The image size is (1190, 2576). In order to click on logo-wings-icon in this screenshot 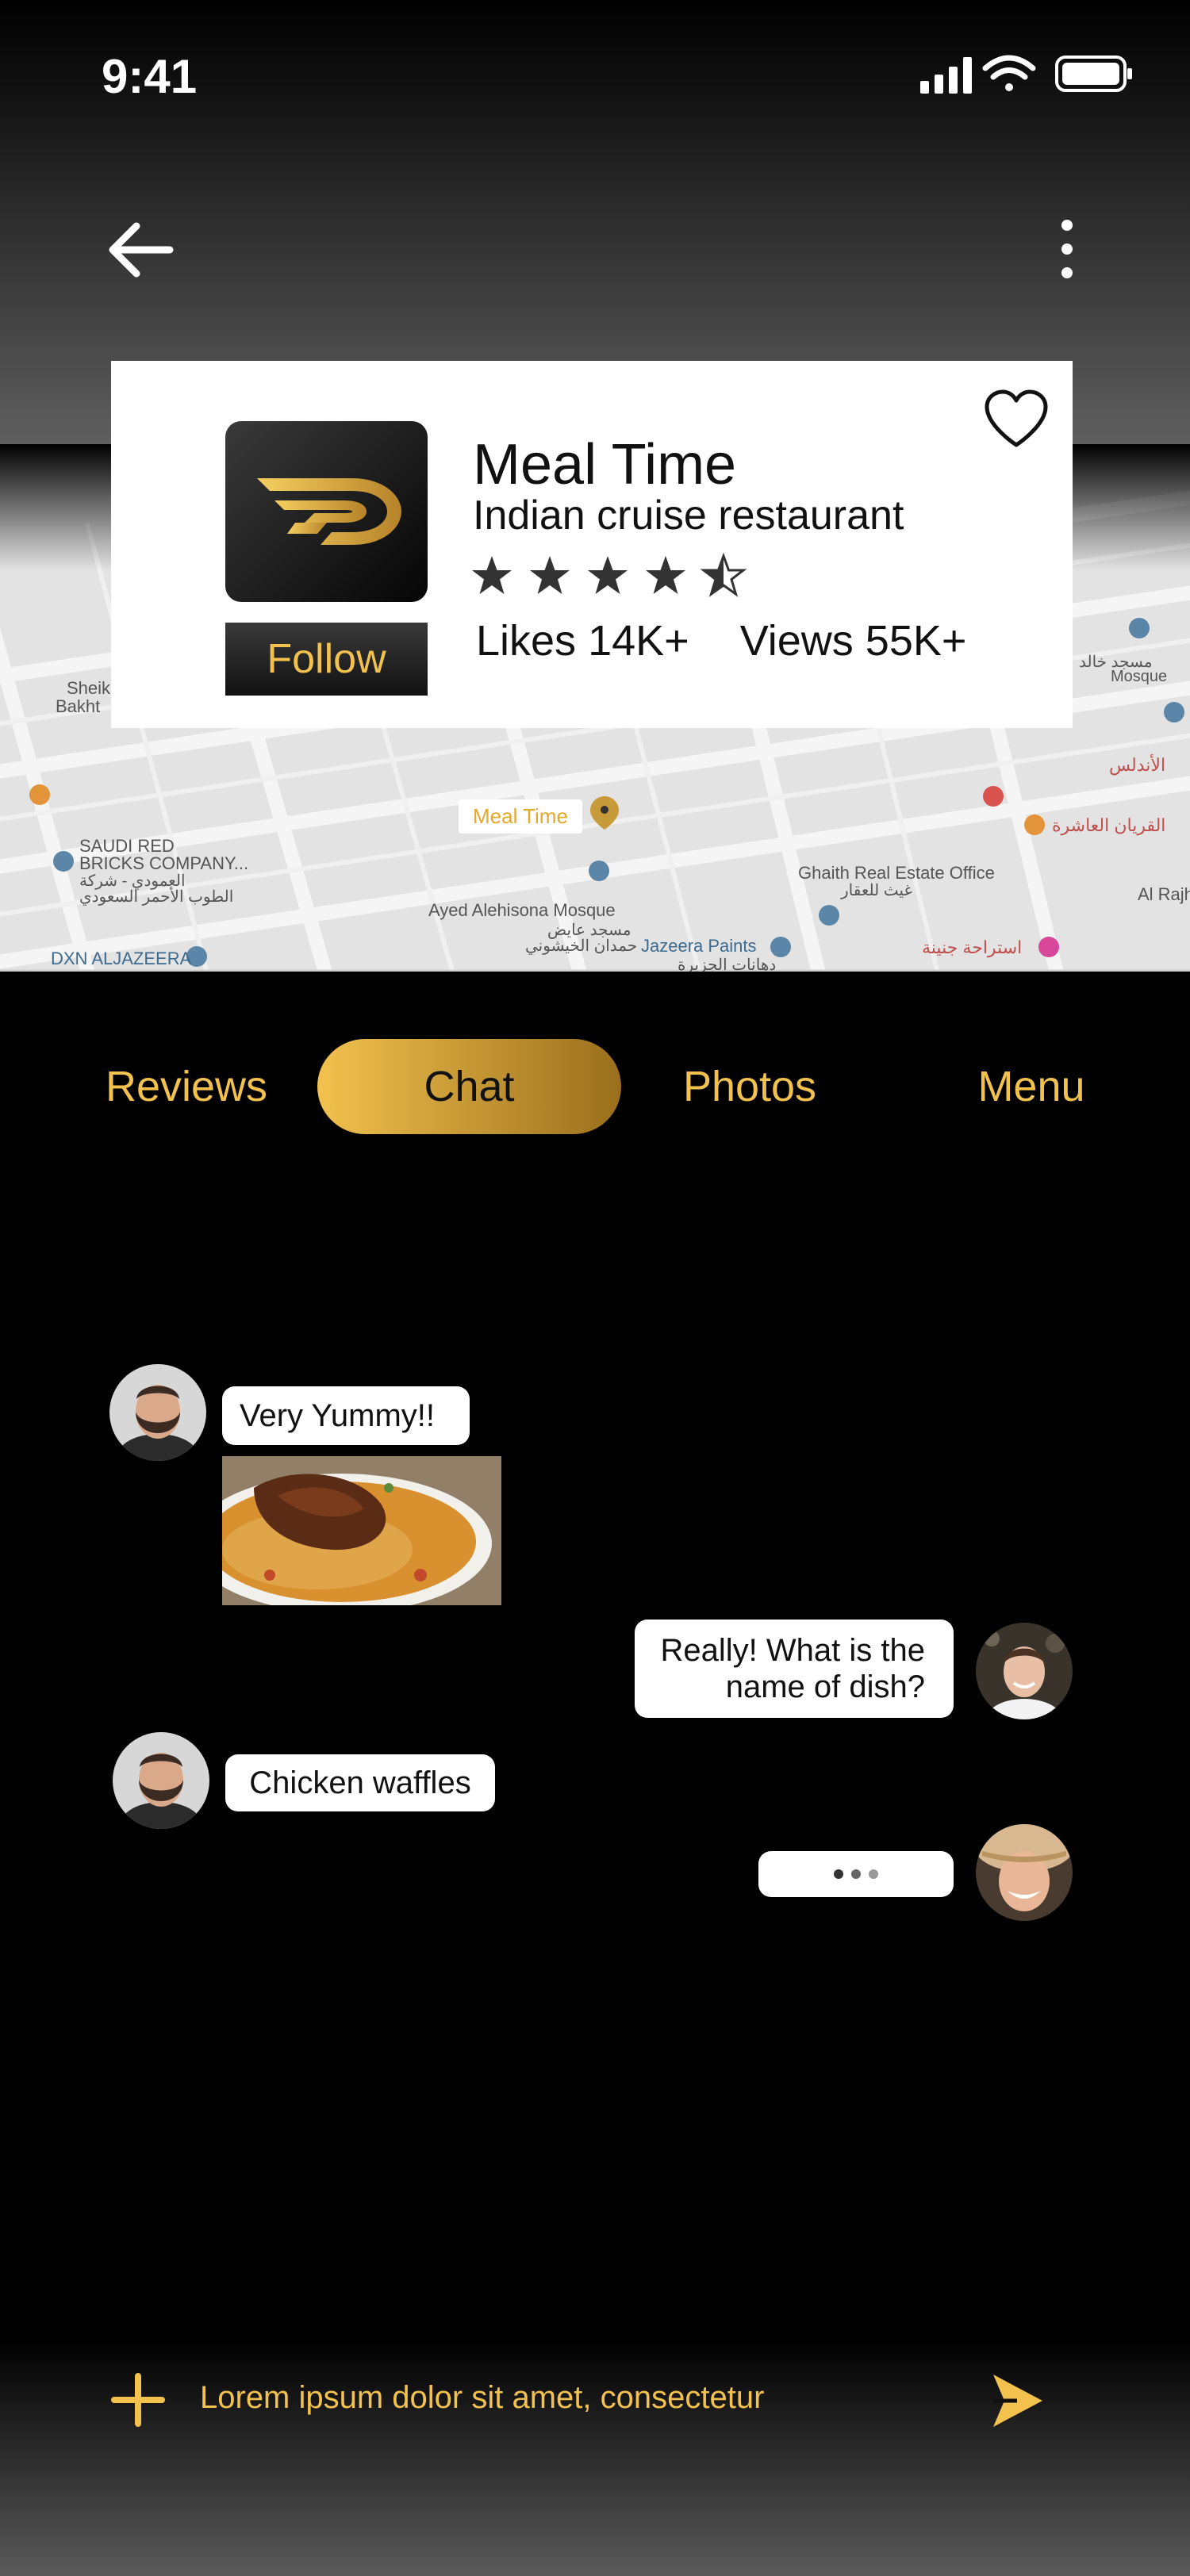, I will do `click(329, 511)`.